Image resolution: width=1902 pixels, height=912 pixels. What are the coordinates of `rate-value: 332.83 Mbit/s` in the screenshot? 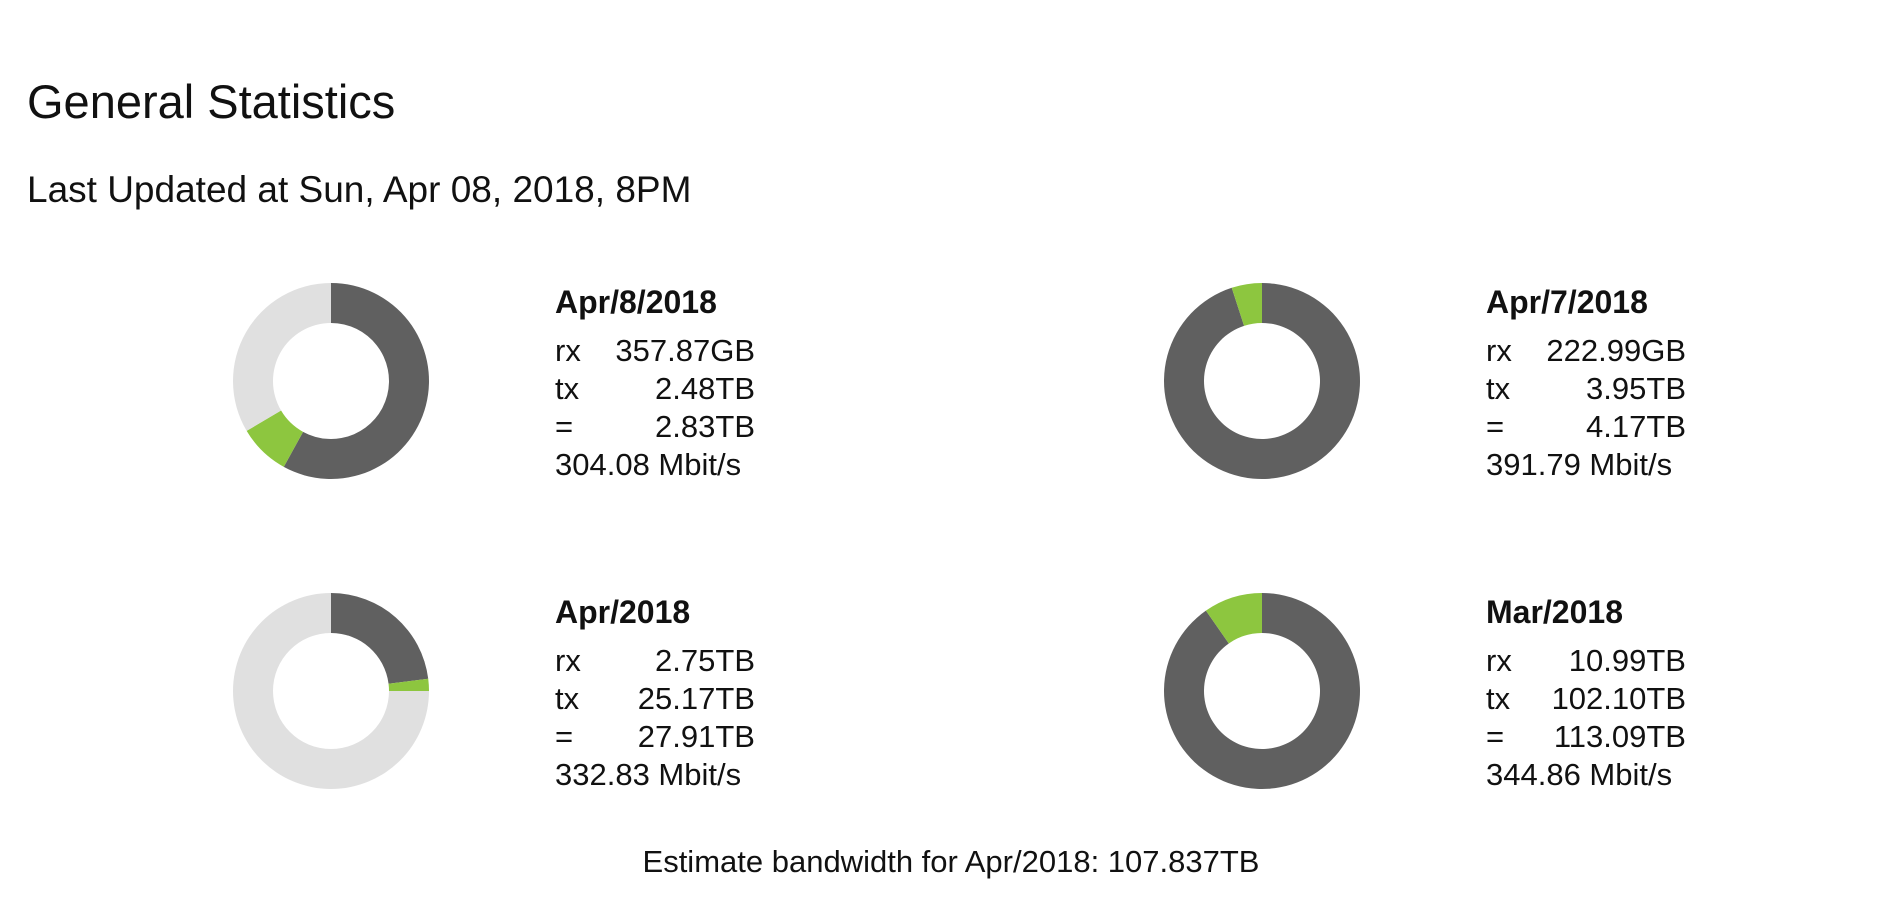 It's located at (648, 774).